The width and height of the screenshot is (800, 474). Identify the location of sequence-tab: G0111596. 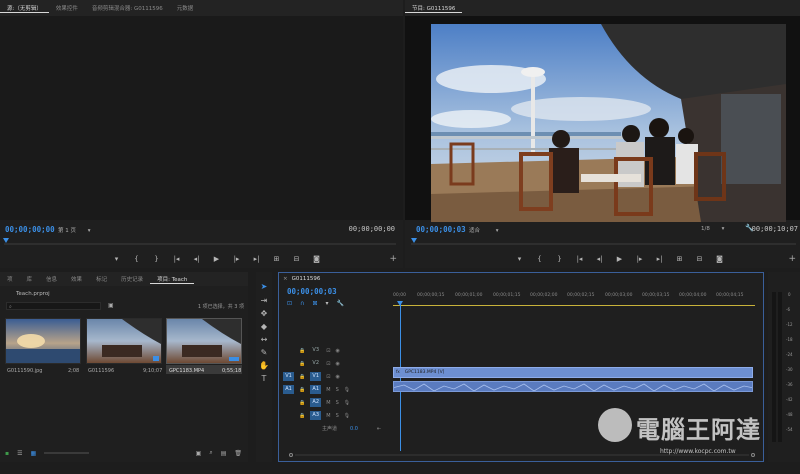
(306, 279).